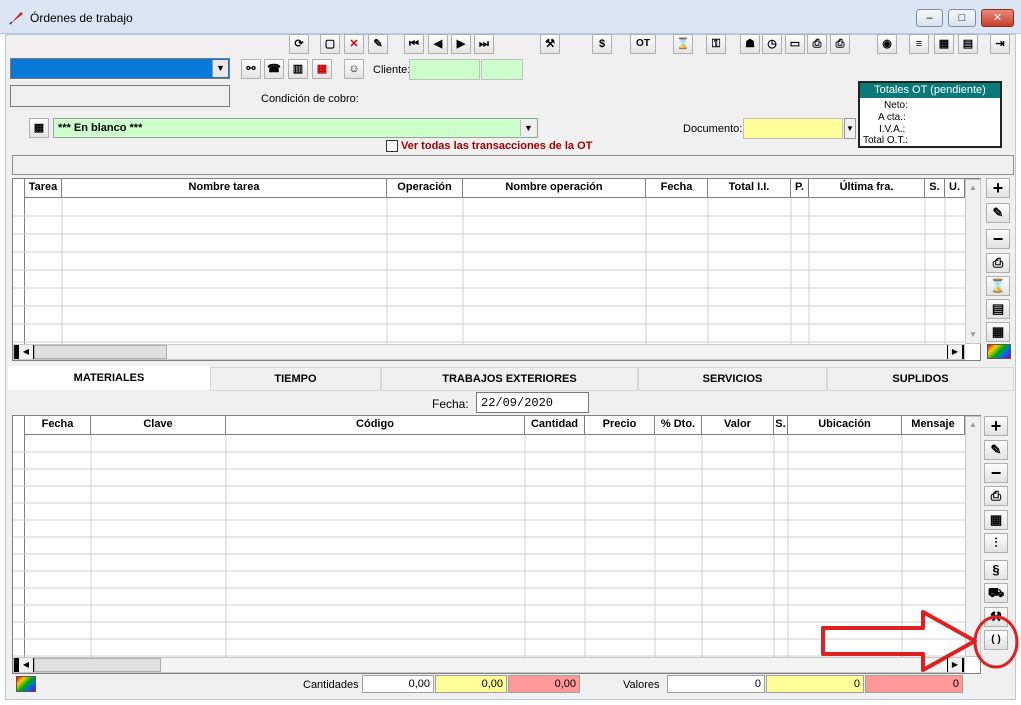 The height and width of the screenshot is (705, 1021). What do you see at coordinates (968, 44) in the screenshot?
I see `document-icon: ▤` at bounding box center [968, 44].